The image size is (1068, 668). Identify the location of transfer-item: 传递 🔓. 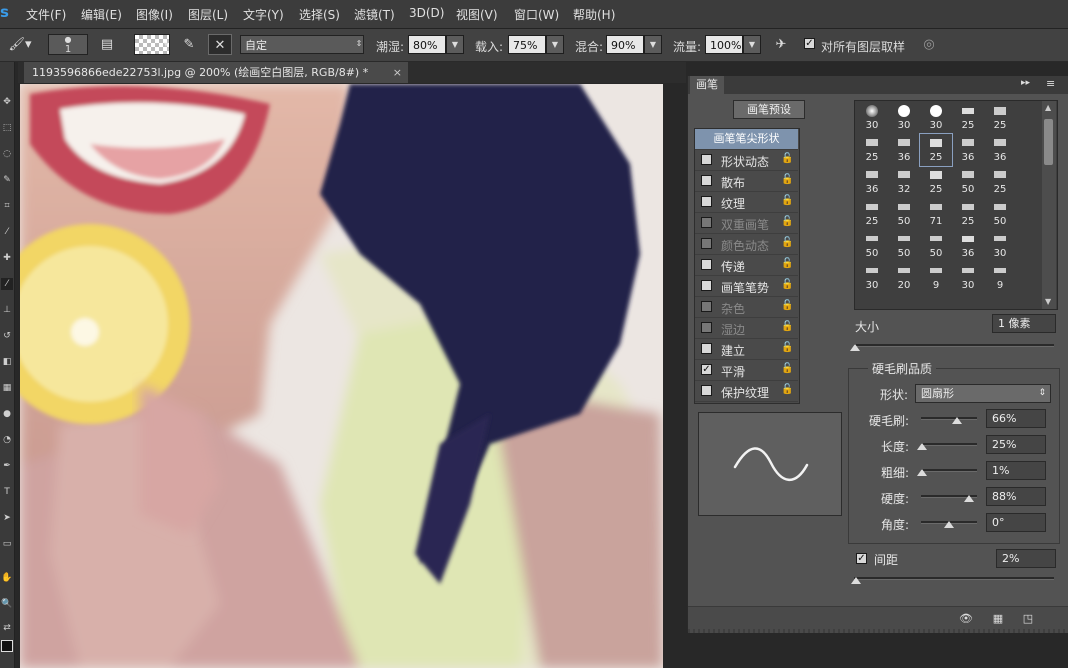
(746, 265).